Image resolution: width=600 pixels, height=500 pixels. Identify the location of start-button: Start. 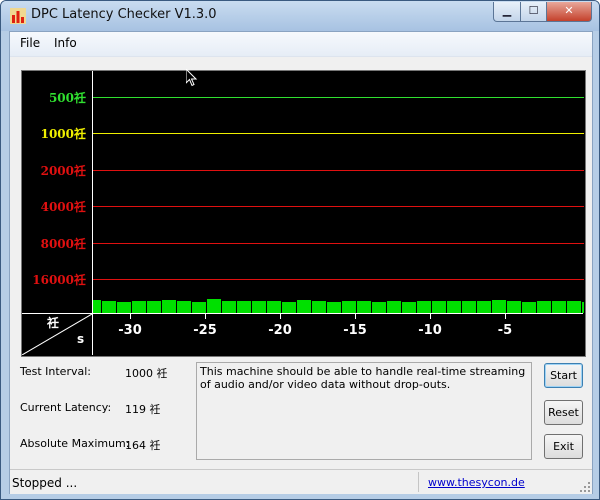
(563, 375).